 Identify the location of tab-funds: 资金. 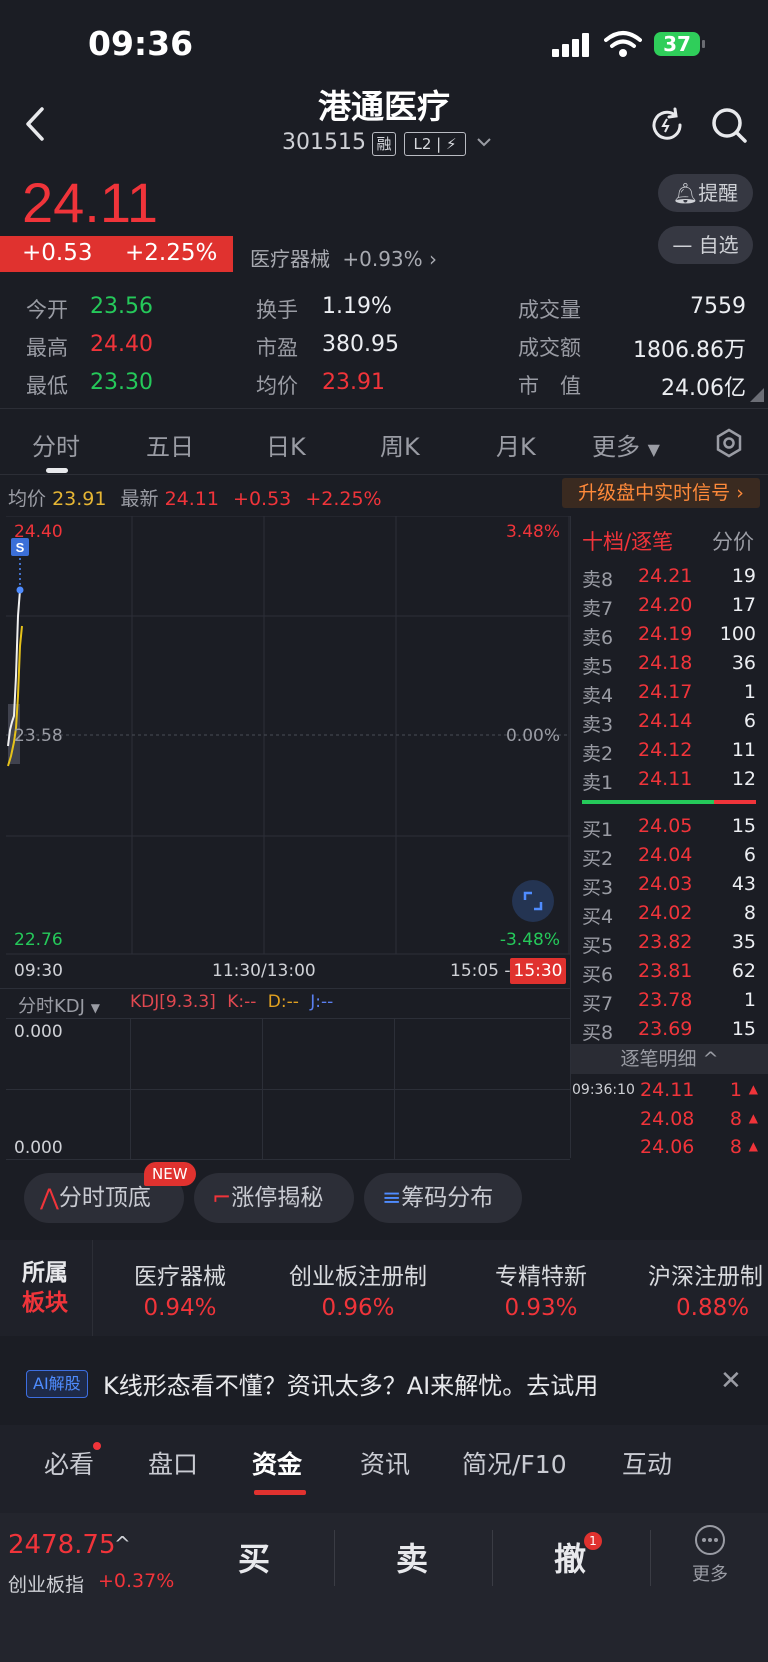
(277, 1463).